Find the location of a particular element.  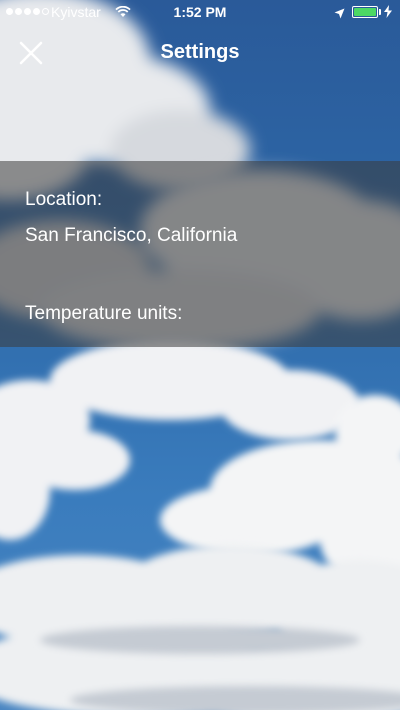

battery-level is located at coordinates (365, 12).